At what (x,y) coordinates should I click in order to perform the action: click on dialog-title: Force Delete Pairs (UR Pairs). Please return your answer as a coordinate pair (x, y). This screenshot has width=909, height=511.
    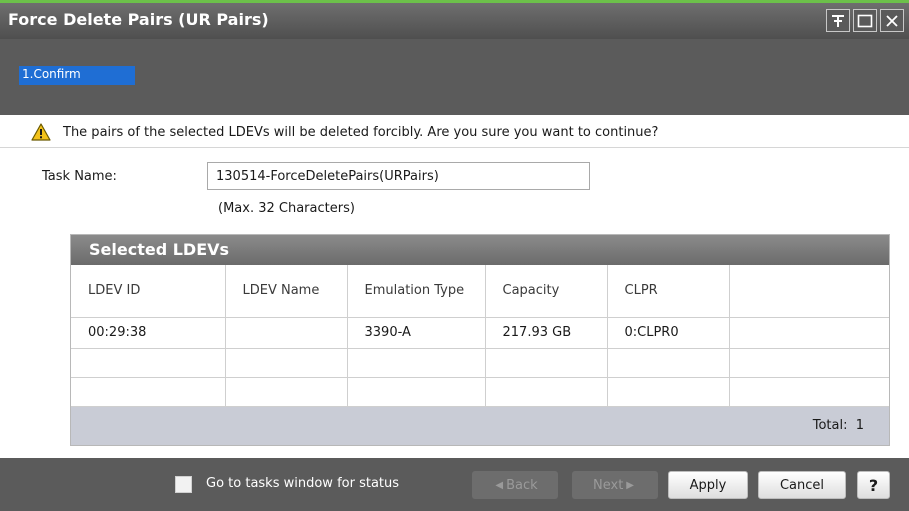
    Looking at the image, I should click on (138, 19).